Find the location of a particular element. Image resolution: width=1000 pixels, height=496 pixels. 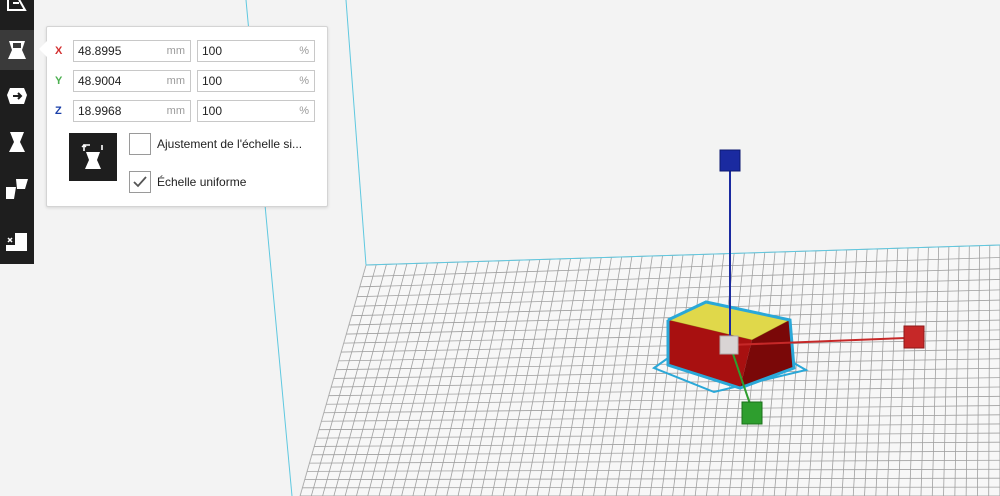

uniform-scaling-checkbox is located at coordinates (140, 182).